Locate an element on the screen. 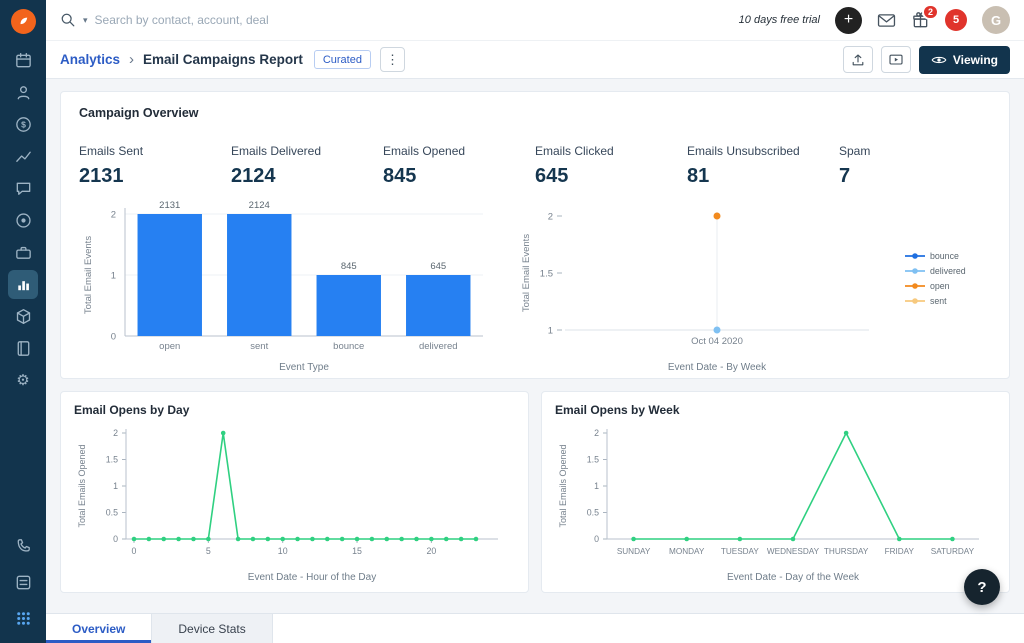 The height and width of the screenshot is (643, 1024). search-input is located at coordinates (219, 20).